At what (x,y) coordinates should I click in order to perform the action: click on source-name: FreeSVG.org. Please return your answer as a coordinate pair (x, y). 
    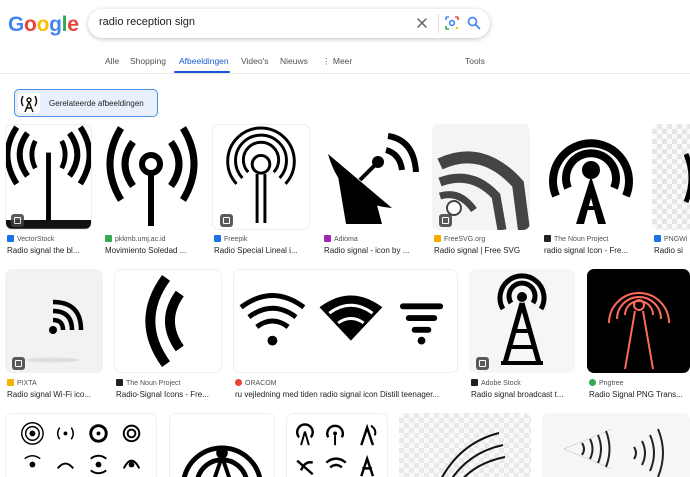
    Looking at the image, I should click on (465, 239).